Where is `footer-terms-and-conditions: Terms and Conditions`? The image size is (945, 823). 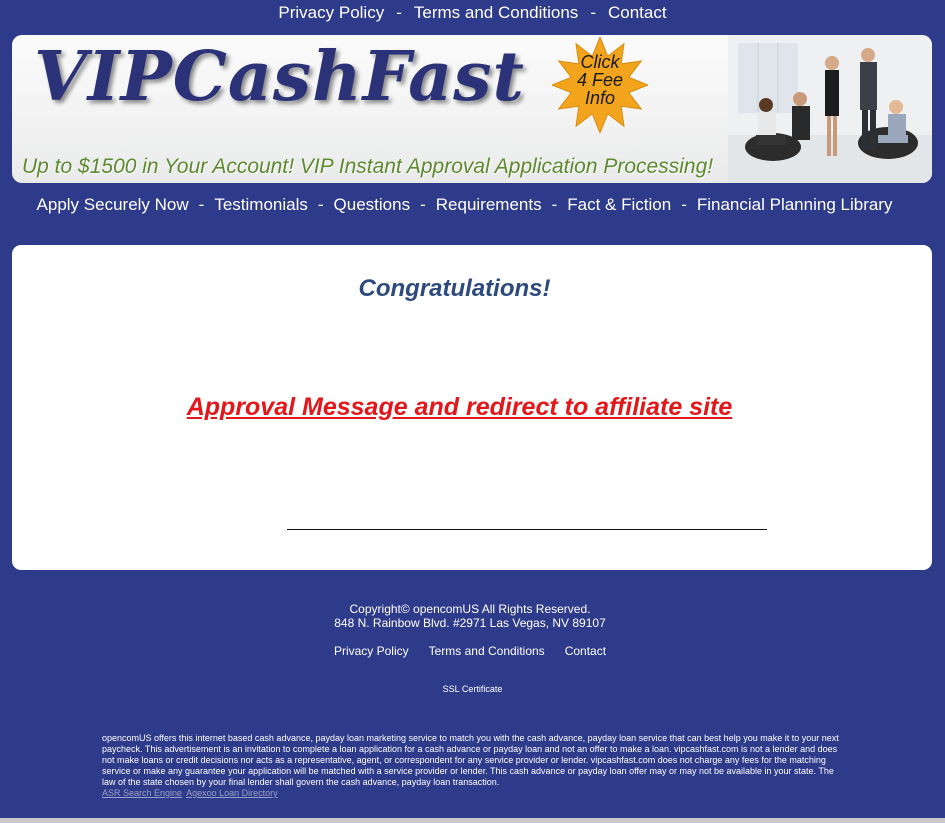
footer-terms-and-conditions: Terms and Conditions is located at coordinates (487, 651).